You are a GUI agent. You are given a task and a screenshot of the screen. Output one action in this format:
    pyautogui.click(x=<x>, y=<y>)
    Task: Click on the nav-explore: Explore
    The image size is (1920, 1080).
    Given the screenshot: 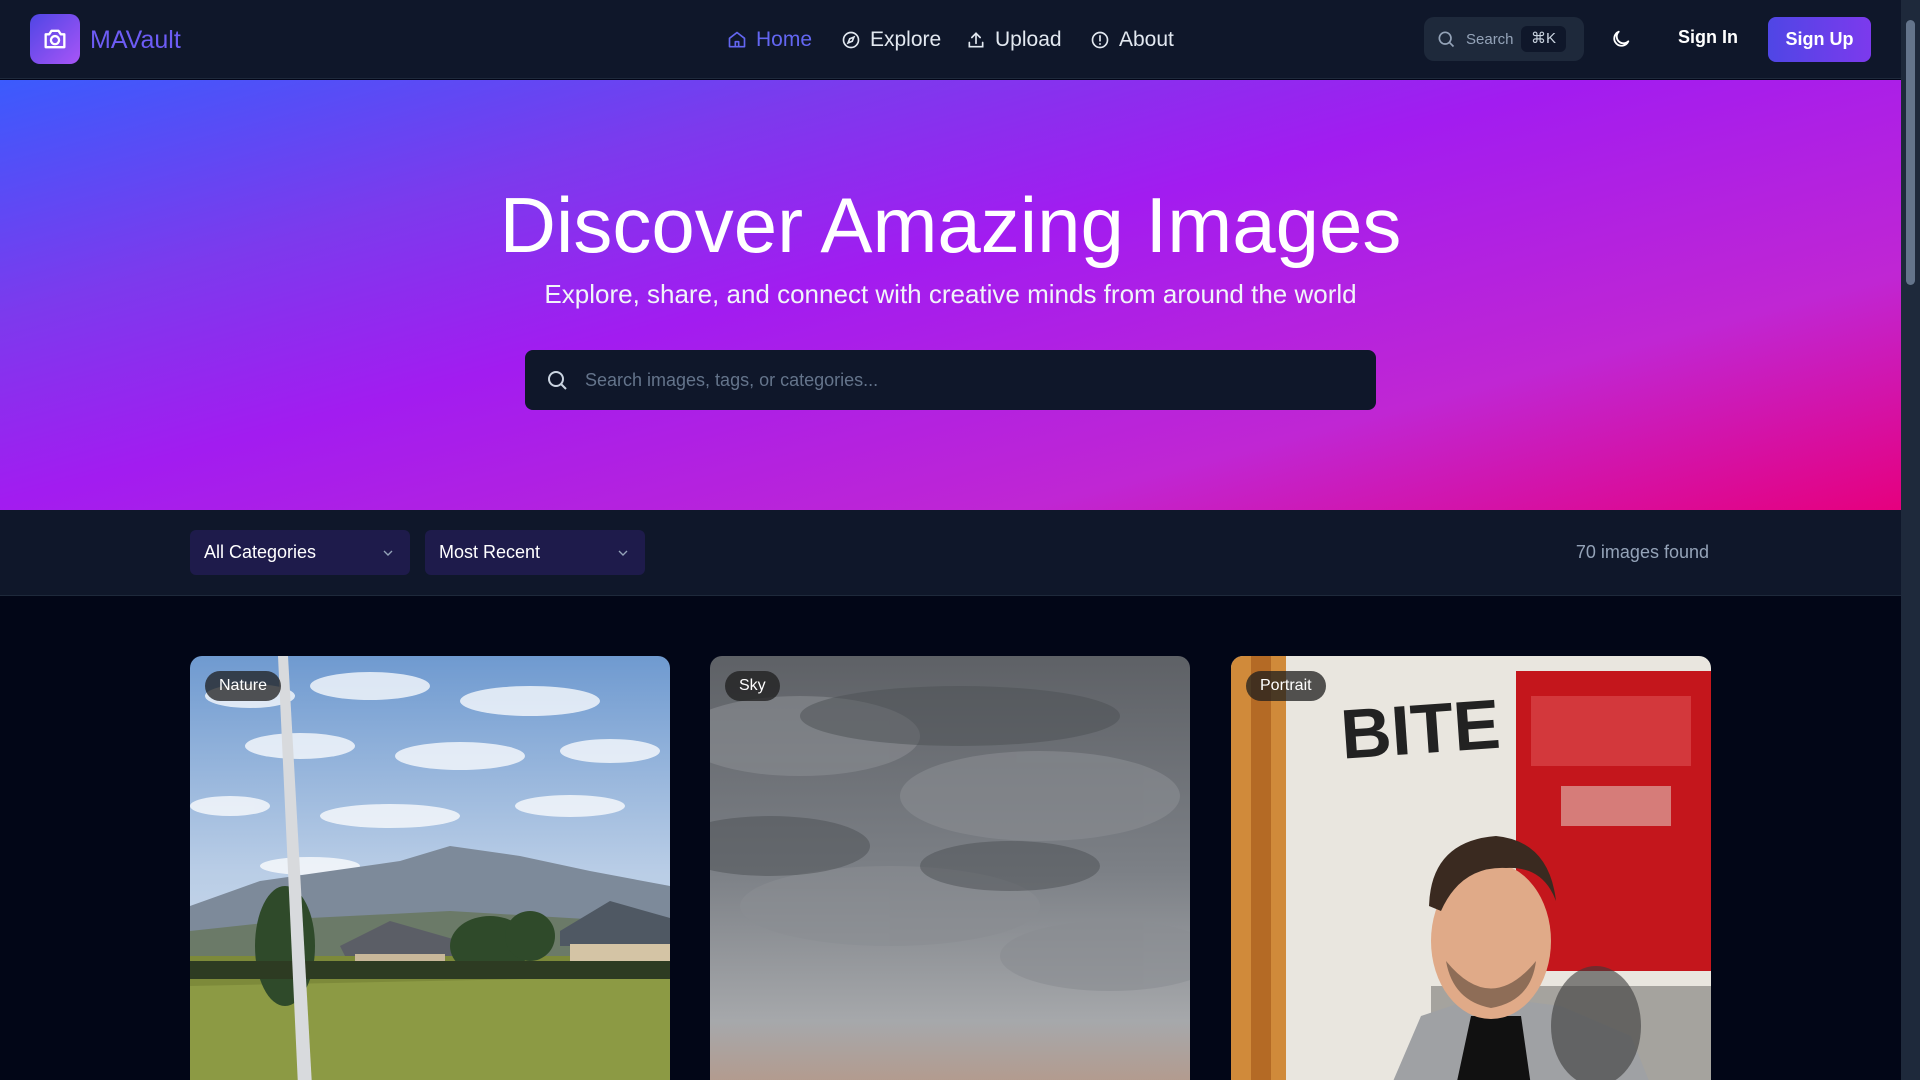 What is the action you would take?
    pyautogui.click(x=891, y=40)
    